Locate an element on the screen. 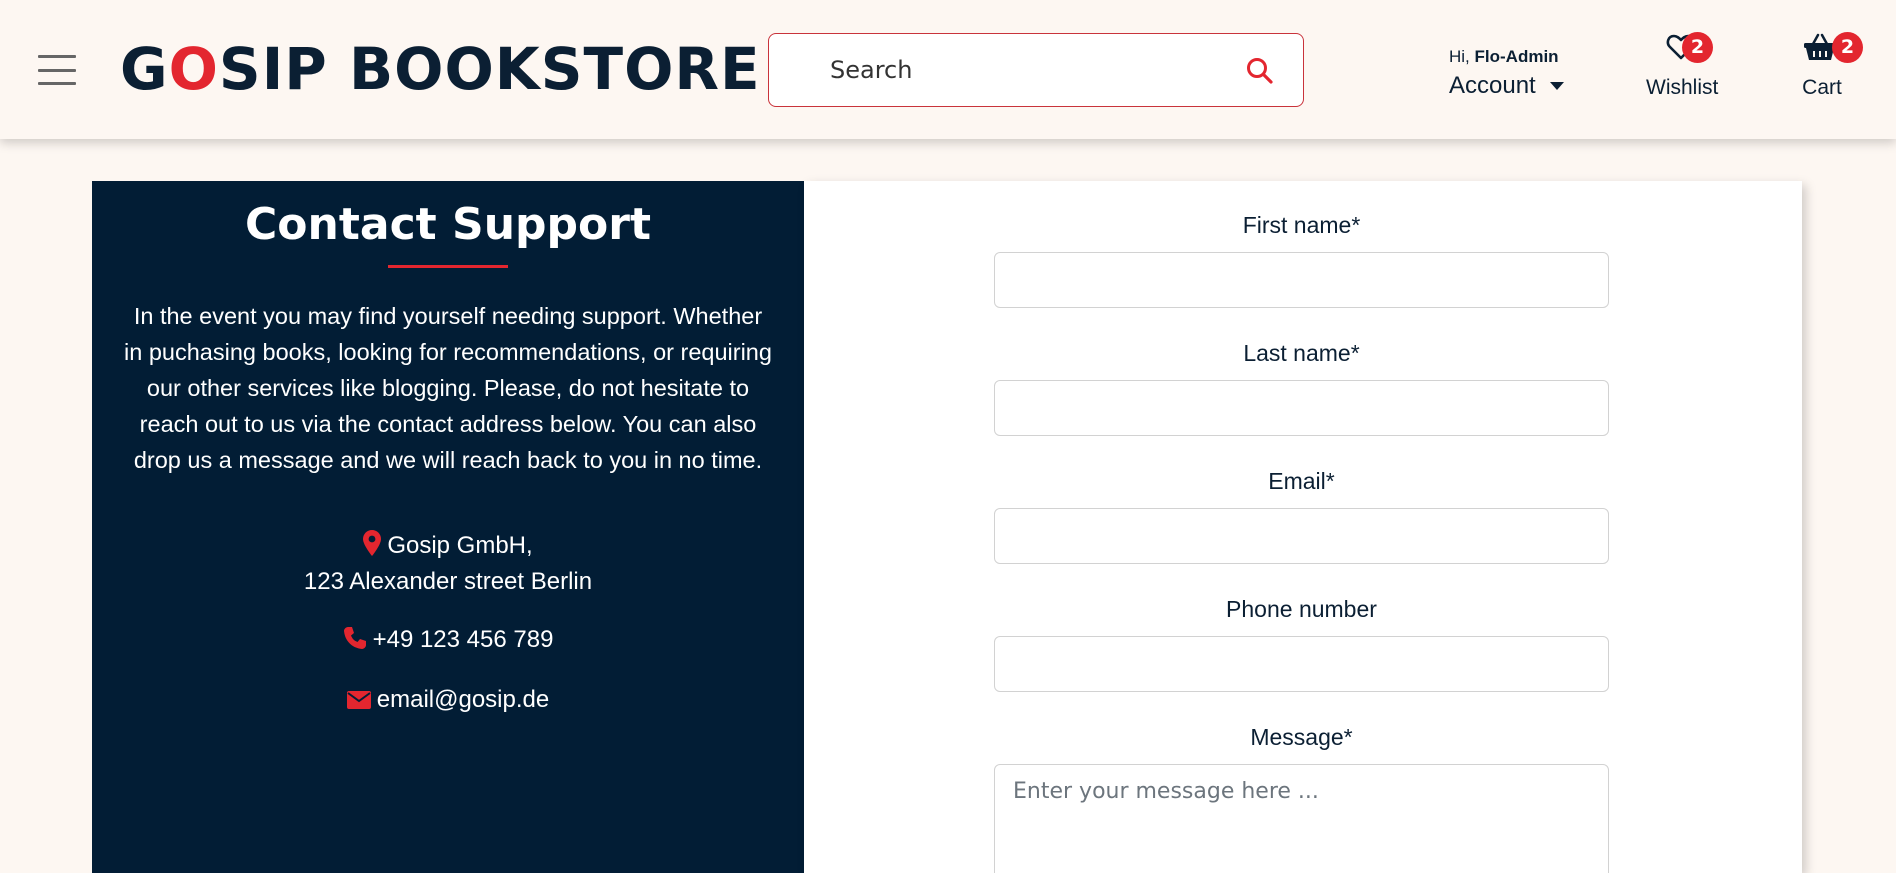 Image resolution: width=1896 pixels, height=873 pixels. cart-label: Cart is located at coordinates (1822, 87).